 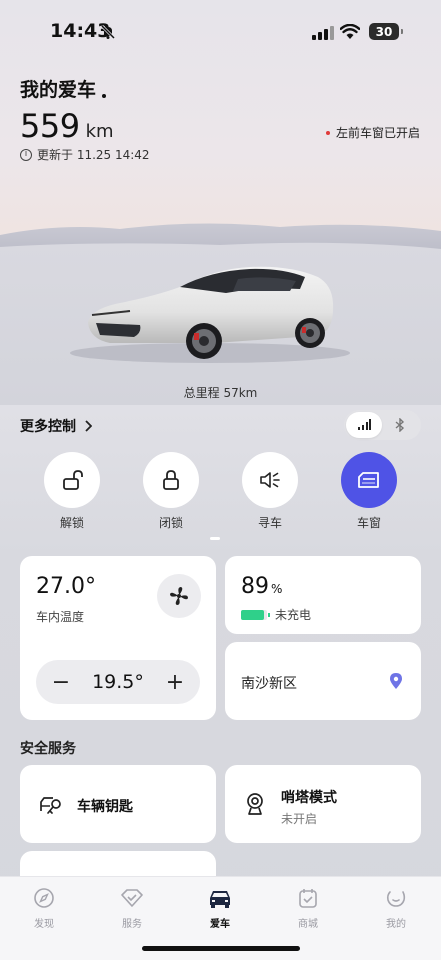 What do you see at coordinates (396, 907) in the screenshot?
I see `tab-profile: 我的` at bounding box center [396, 907].